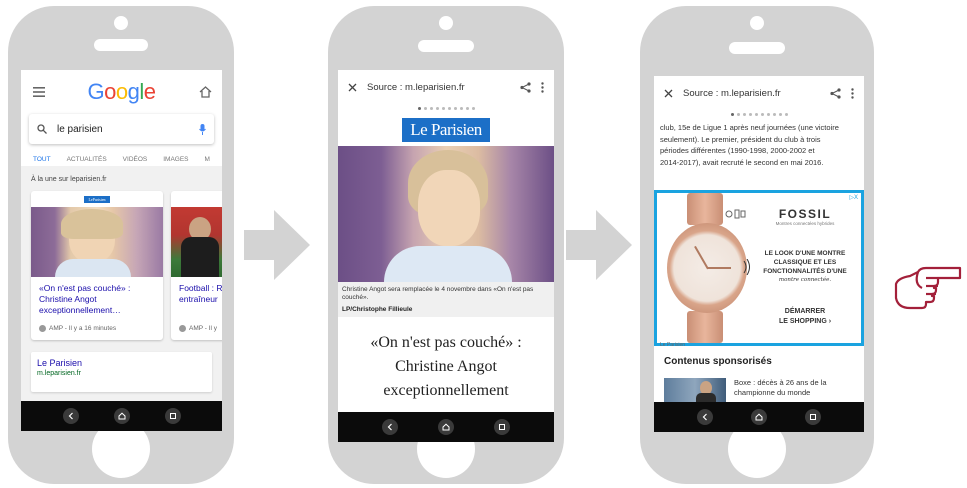 The height and width of the screenshot is (488, 967). I want to click on story-meta: AMP - Il y a 16 minutes, so click(97, 332).